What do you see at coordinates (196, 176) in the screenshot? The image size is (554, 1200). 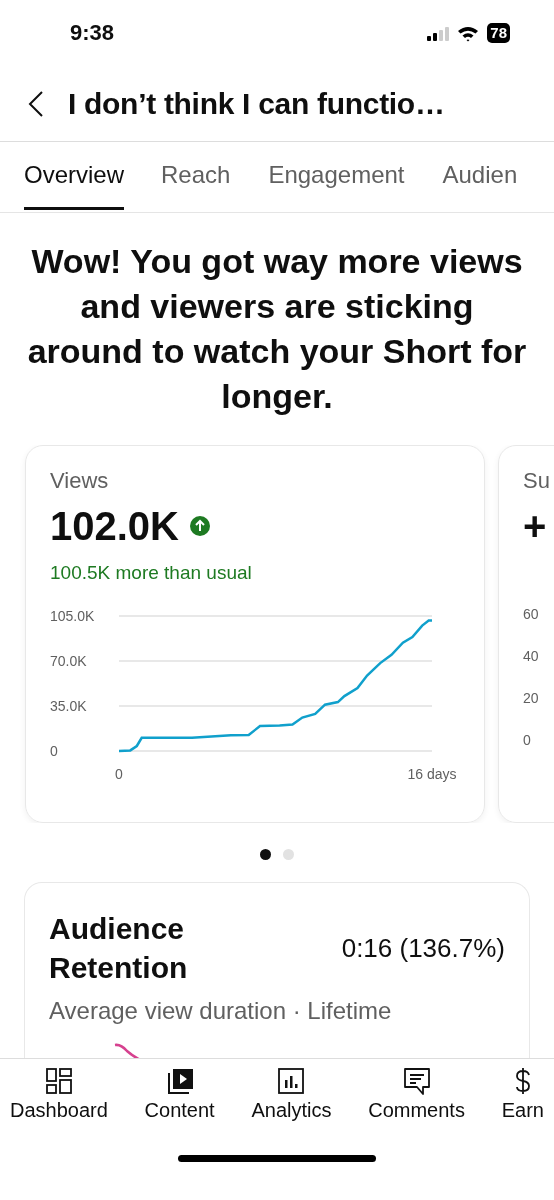 I see `tab: Reach` at bounding box center [196, 176].